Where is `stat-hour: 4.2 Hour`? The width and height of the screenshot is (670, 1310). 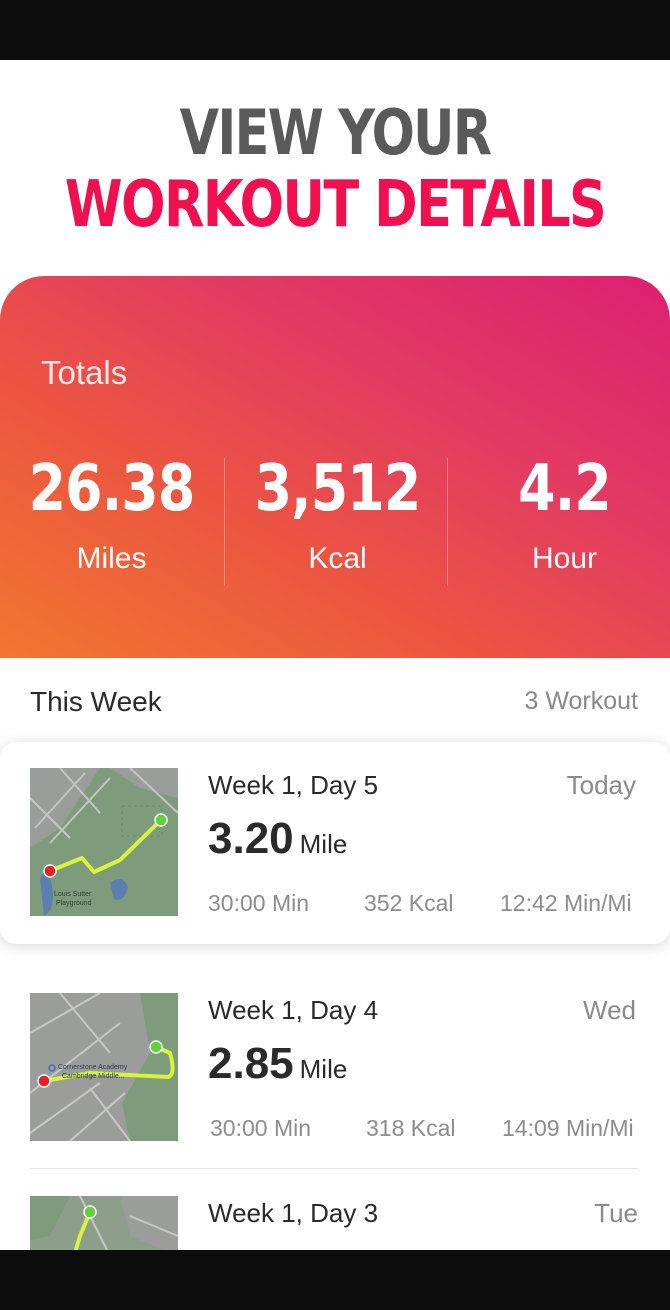
stat-hour: 4.2 Hour is located at coordinates (561, 516).